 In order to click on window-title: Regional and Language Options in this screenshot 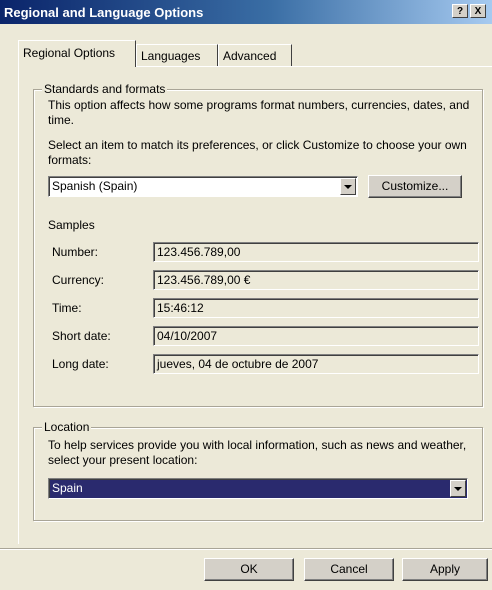, I will do `click(104, 12)`.